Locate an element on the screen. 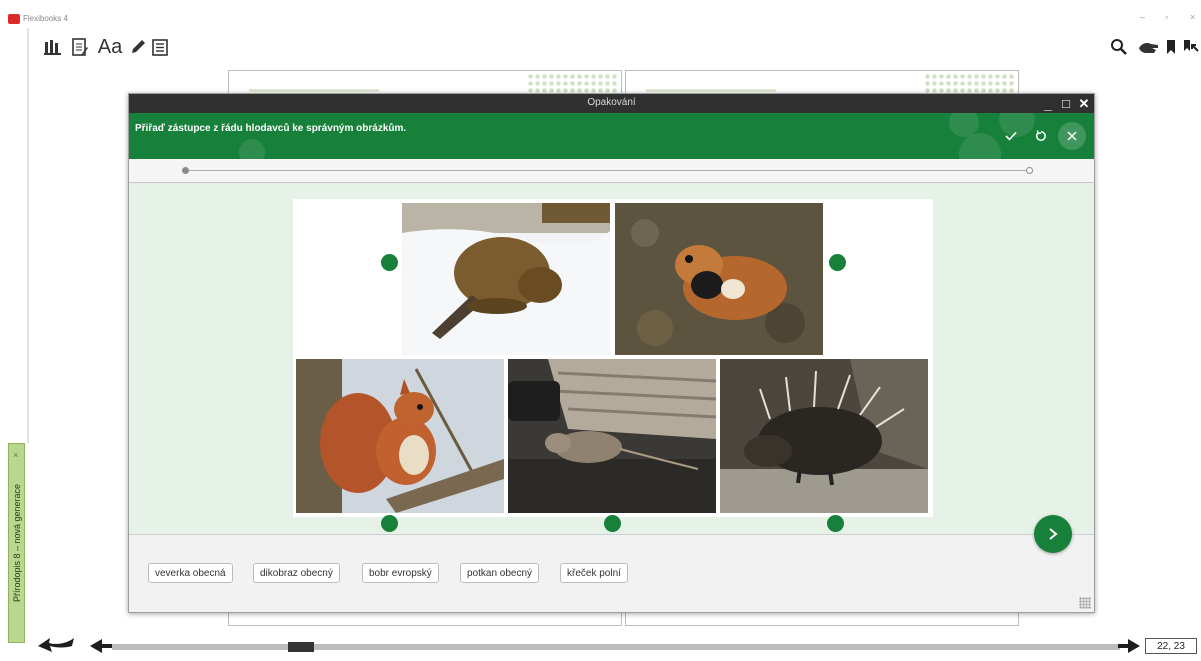 This screenshot has height=661, width=1201. check-answers-icon is located at coordinates (1011, 136).